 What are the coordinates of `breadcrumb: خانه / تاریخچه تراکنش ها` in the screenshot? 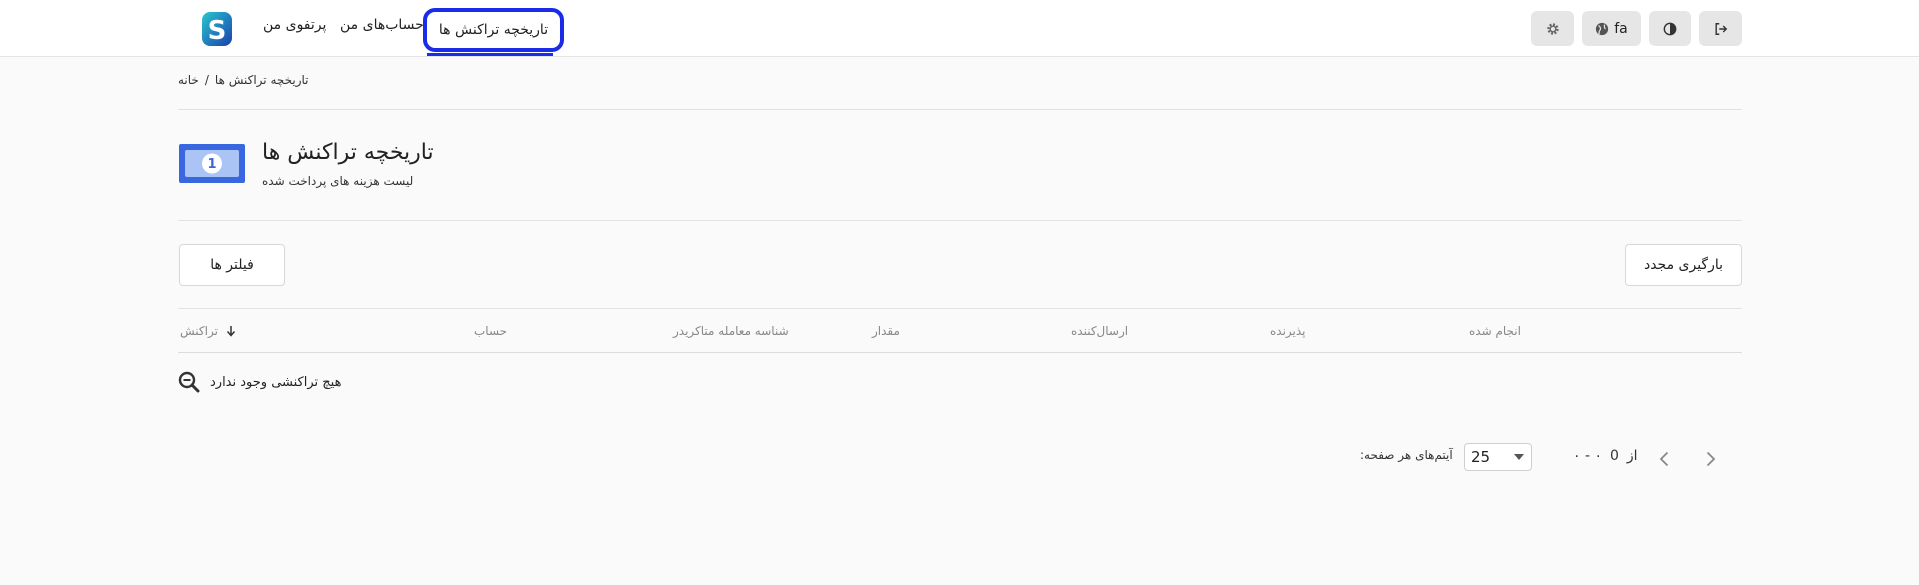 It's located at (243, 80).